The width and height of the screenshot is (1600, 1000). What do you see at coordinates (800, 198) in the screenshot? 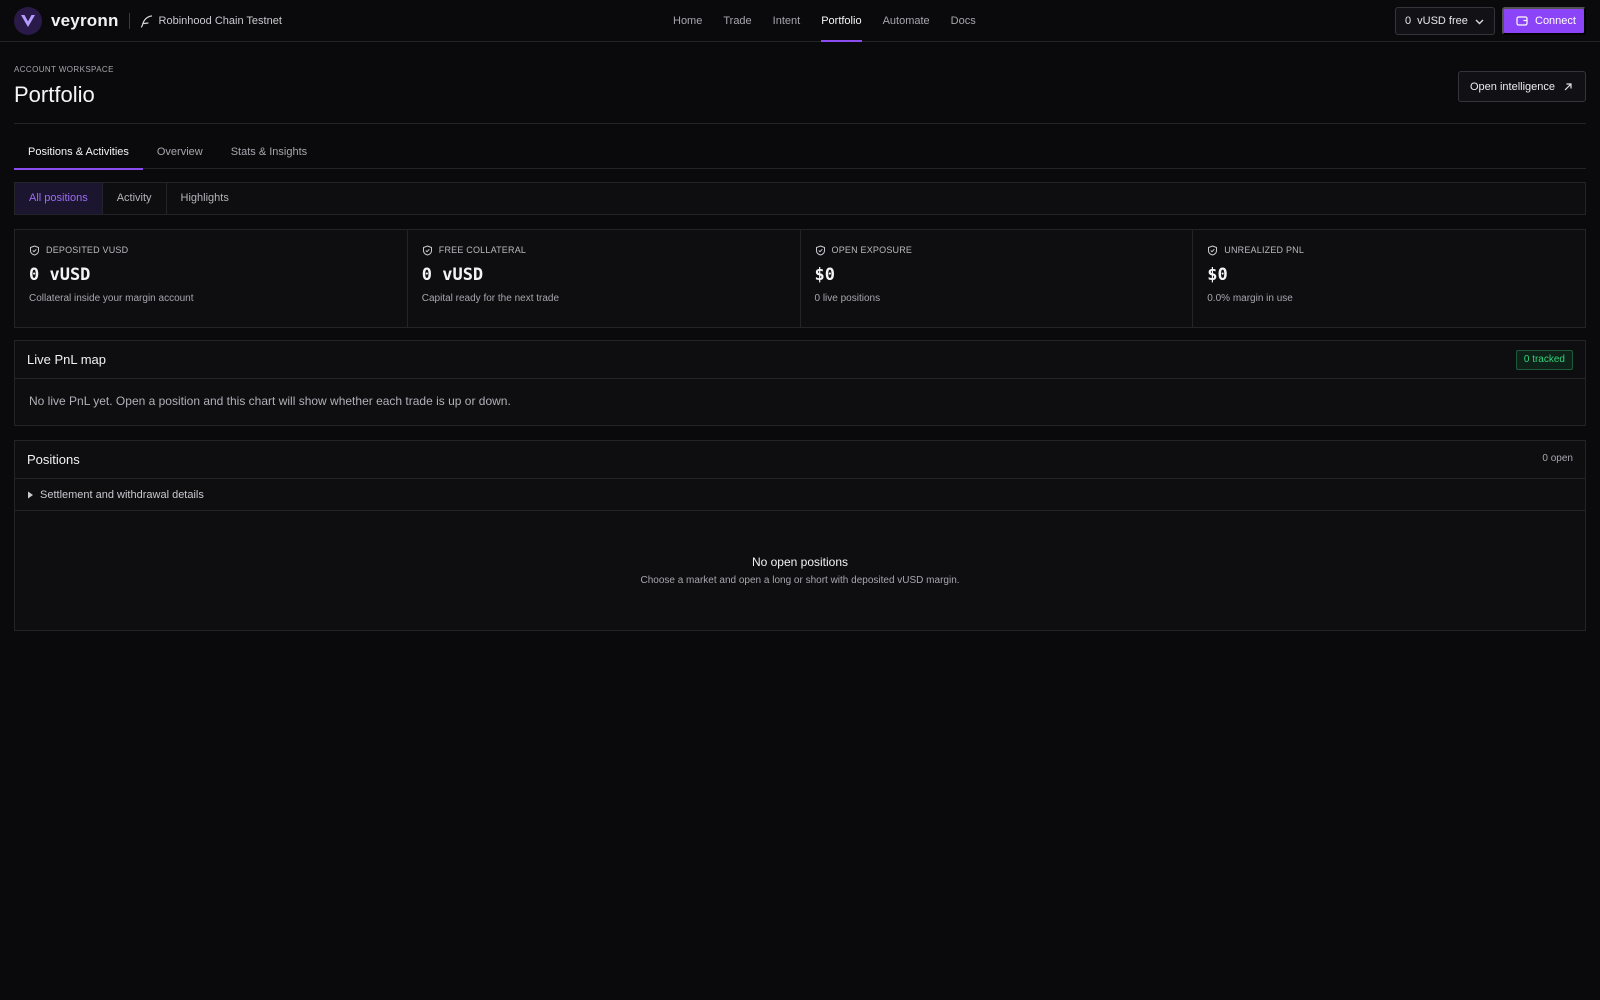
I see `position-filter-tabs: All positions Activity Highlights` at bounding box center [800, 198].